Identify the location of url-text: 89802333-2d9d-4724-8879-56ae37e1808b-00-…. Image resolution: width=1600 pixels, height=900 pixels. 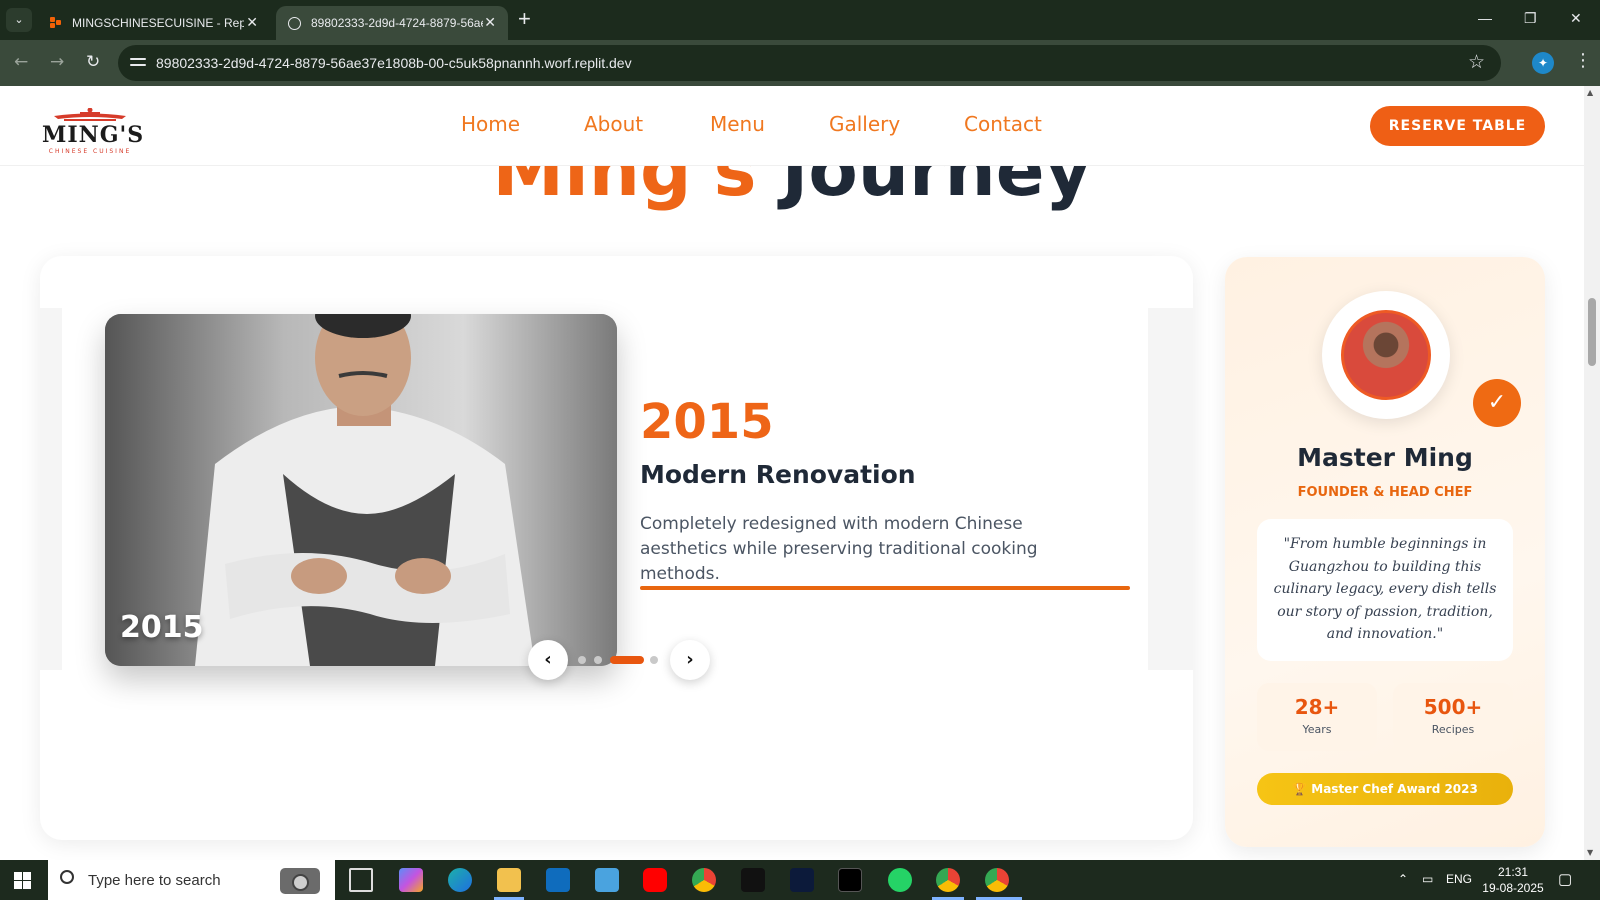
(394, 63).